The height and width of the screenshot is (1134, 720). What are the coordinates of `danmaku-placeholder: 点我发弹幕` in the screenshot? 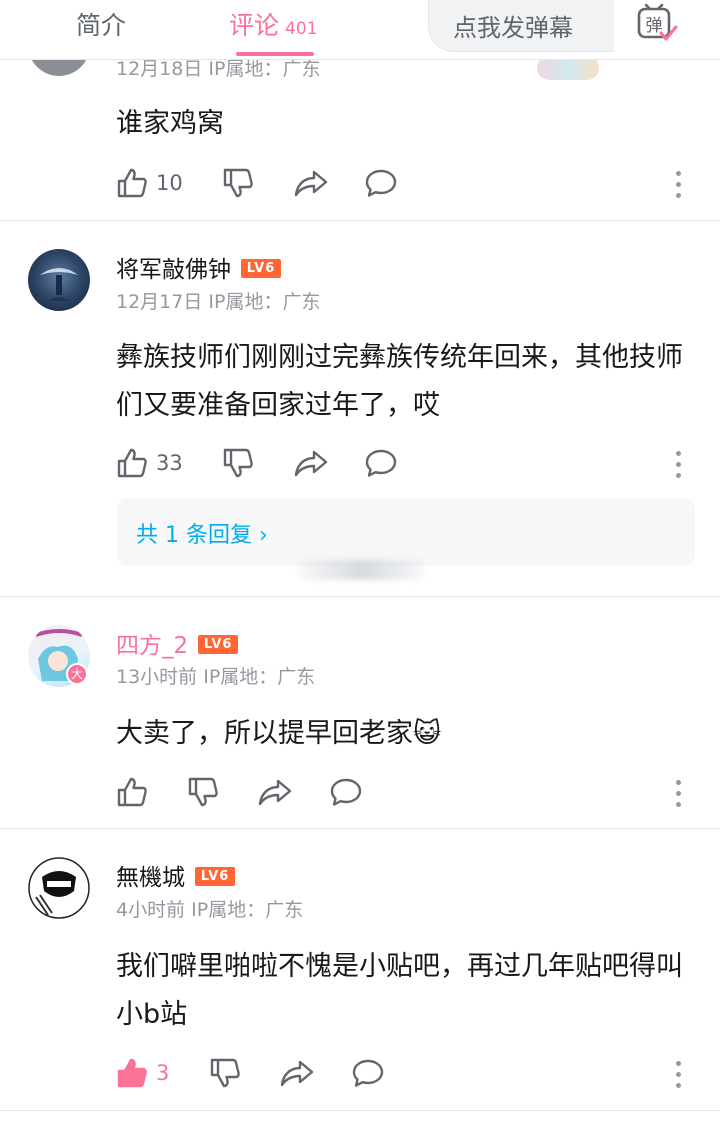 It's located at (513, 28).